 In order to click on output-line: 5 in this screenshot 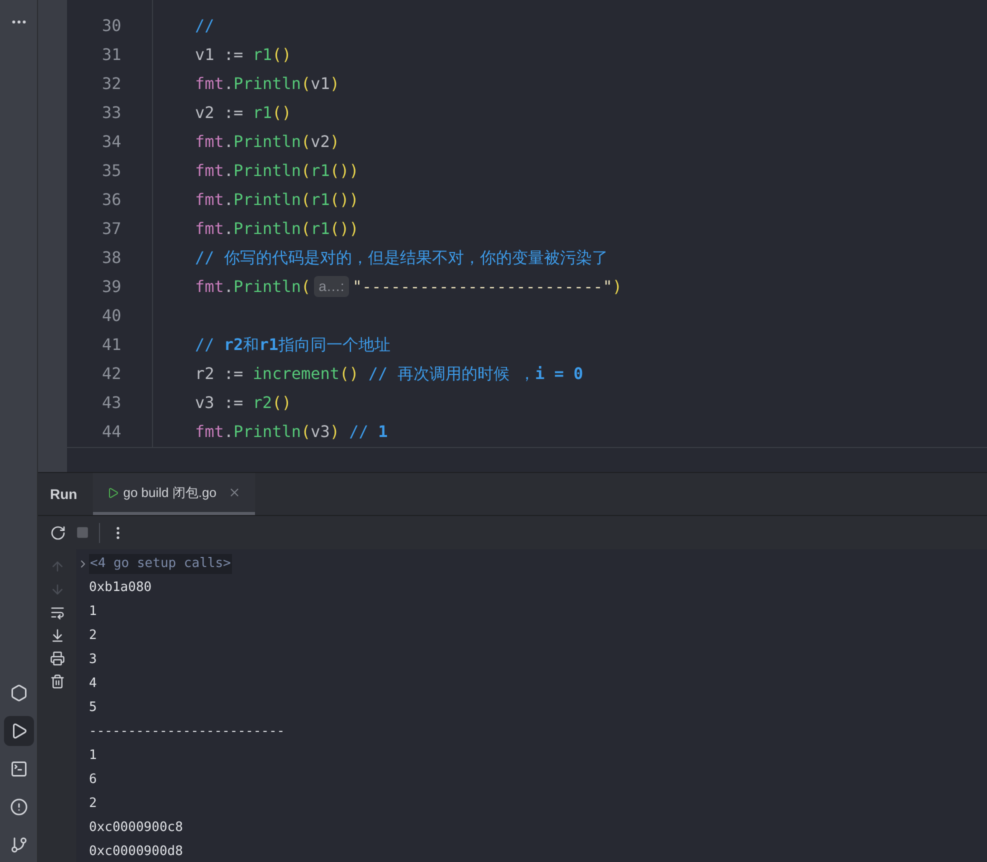, I will do `click(93, 708)`.